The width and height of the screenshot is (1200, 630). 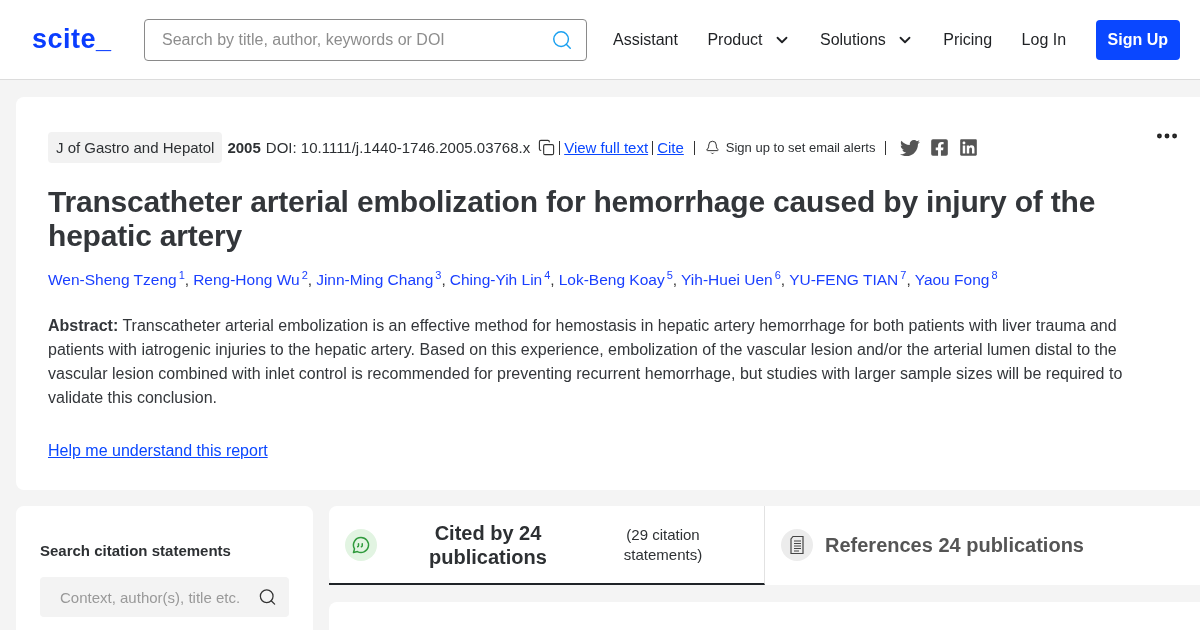 I want to click on search-icon, so click(x=267, y=597).